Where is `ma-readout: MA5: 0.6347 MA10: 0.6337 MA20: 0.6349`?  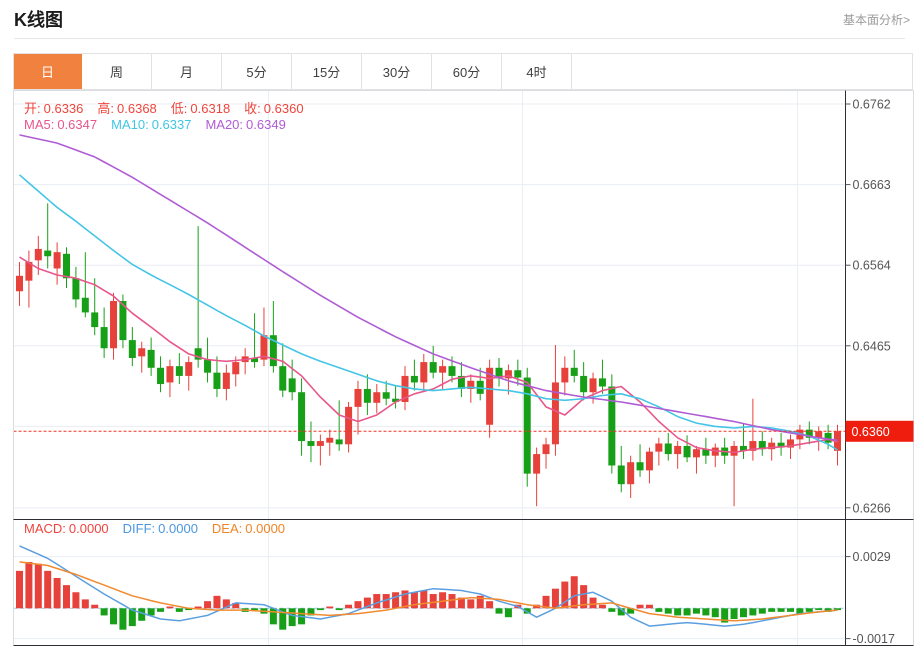 ma-readout: MA5: 0.6347 MA10: 0.6337 MA20: 0.6349 is located at coordinates (162, 124).